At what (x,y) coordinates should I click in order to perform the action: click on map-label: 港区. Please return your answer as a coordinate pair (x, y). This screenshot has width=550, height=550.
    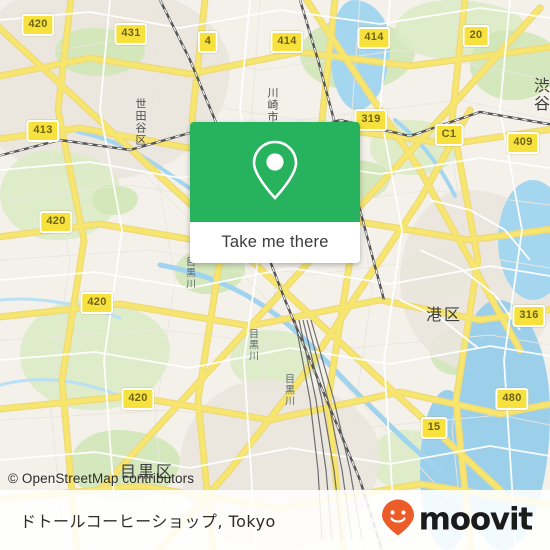
    Looking at the image, I should click on (444, 314).